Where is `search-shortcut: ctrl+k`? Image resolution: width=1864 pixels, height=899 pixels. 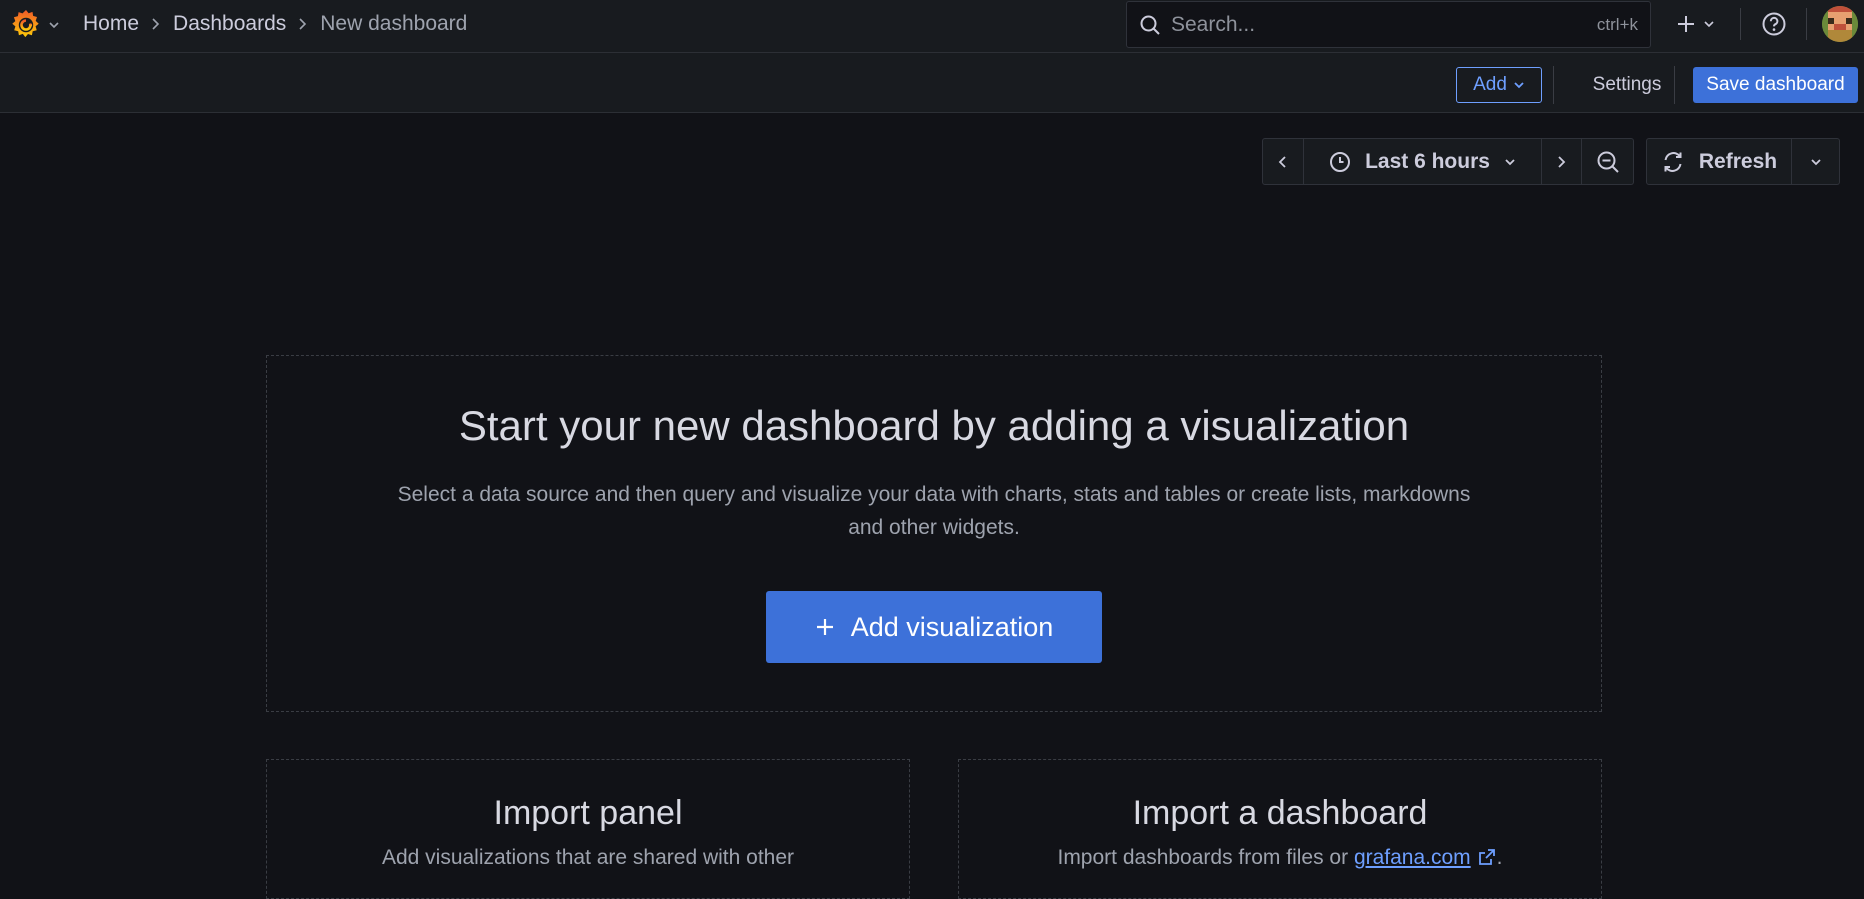 search-shortcut: ctrl+k is located at coordinates (1617, 24).